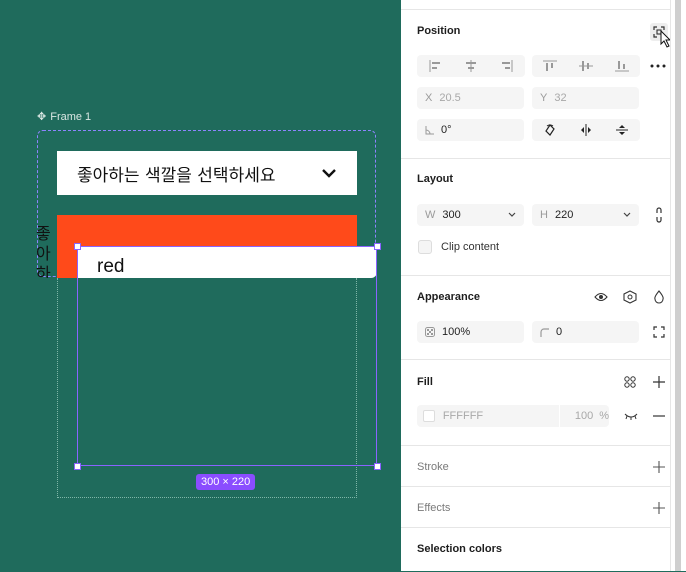 The image size is (686, 572). I want to click on align-bottom-icon, so click(622, 66).